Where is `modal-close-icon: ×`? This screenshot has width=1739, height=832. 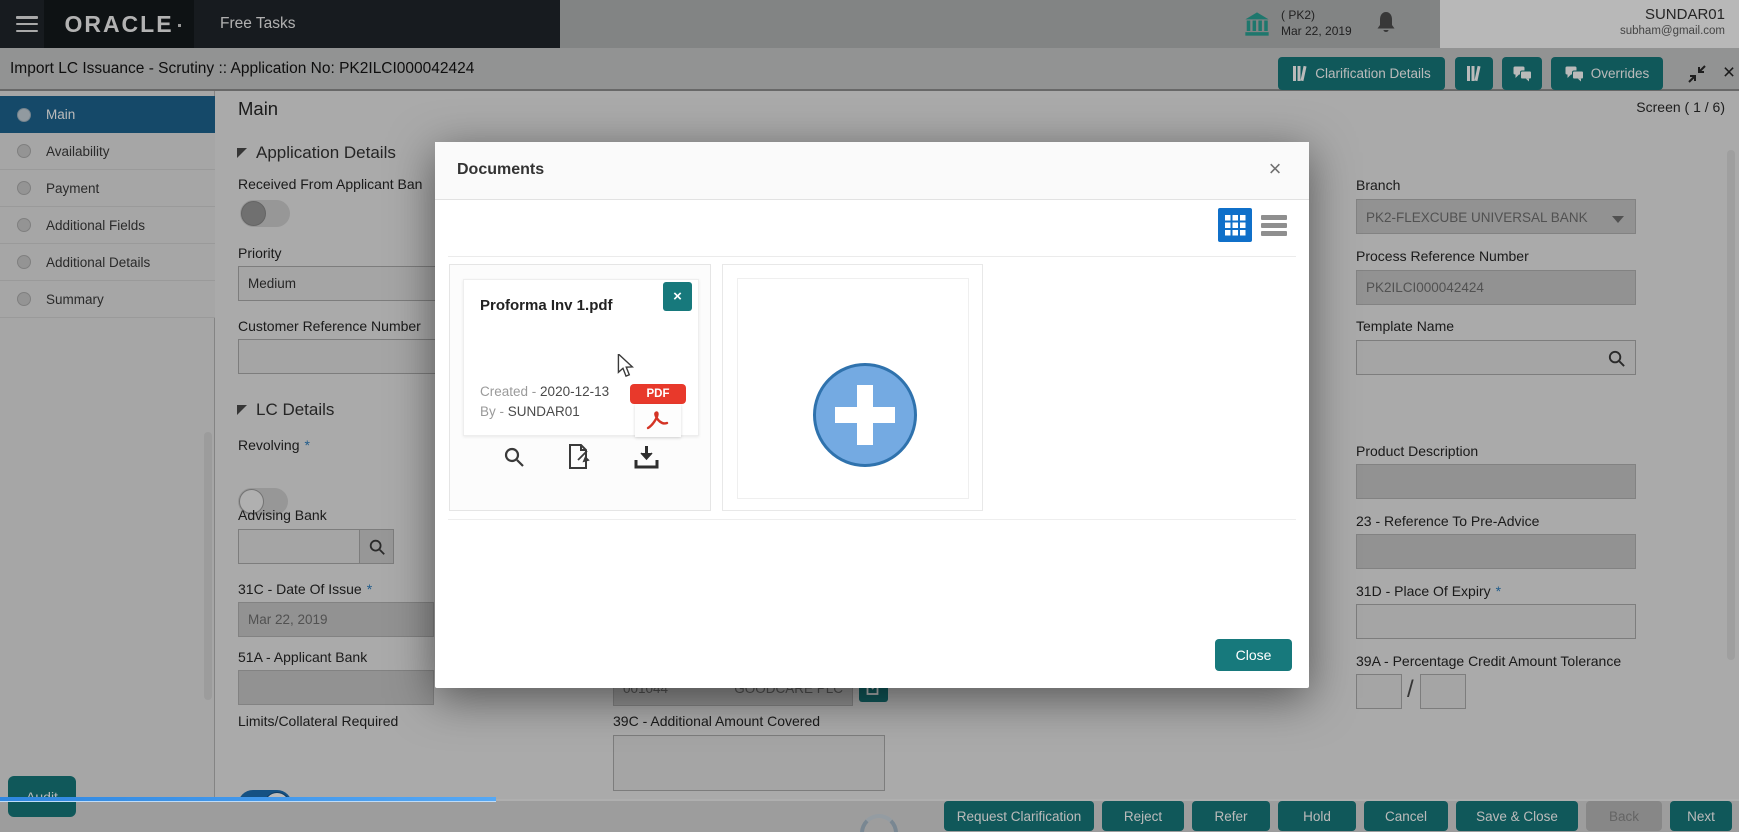 modal-close-icon: × is located at coordinates (1275, 169).